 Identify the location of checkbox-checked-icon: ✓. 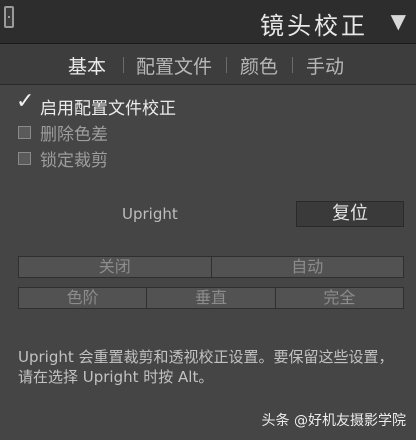
(25, 101).